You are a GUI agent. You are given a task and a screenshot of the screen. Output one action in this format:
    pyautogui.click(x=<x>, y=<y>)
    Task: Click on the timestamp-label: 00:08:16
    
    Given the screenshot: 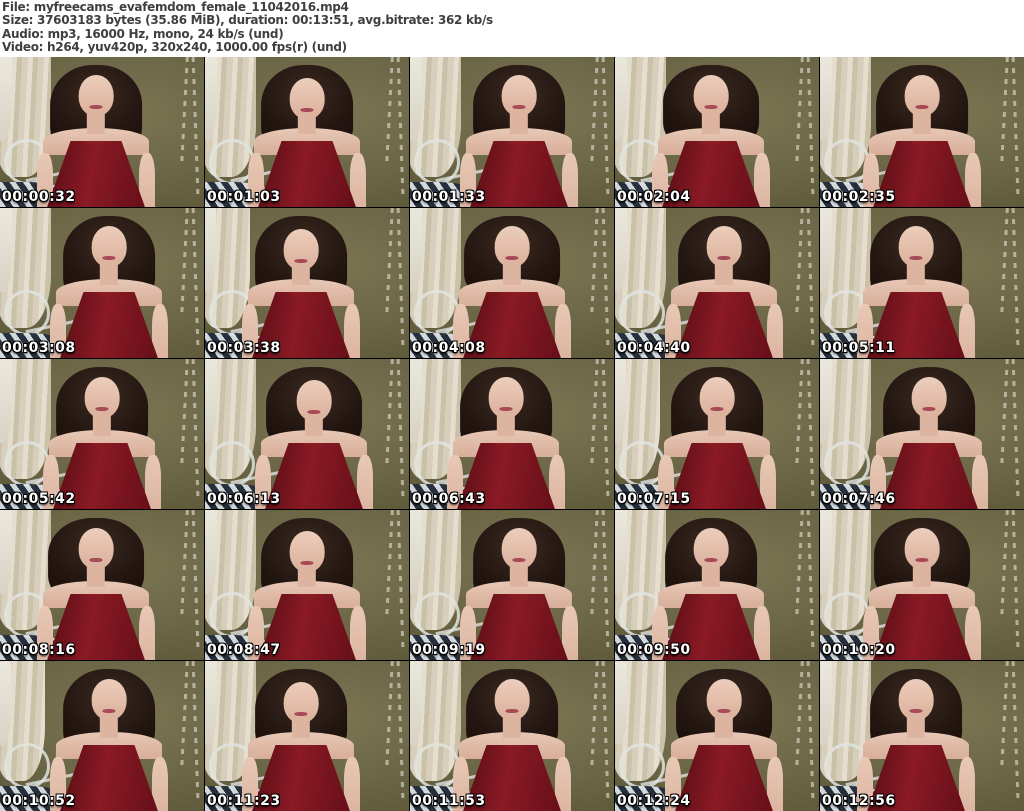 What is the action you would take?
    pyautogui.click(x=39, y=650)
    